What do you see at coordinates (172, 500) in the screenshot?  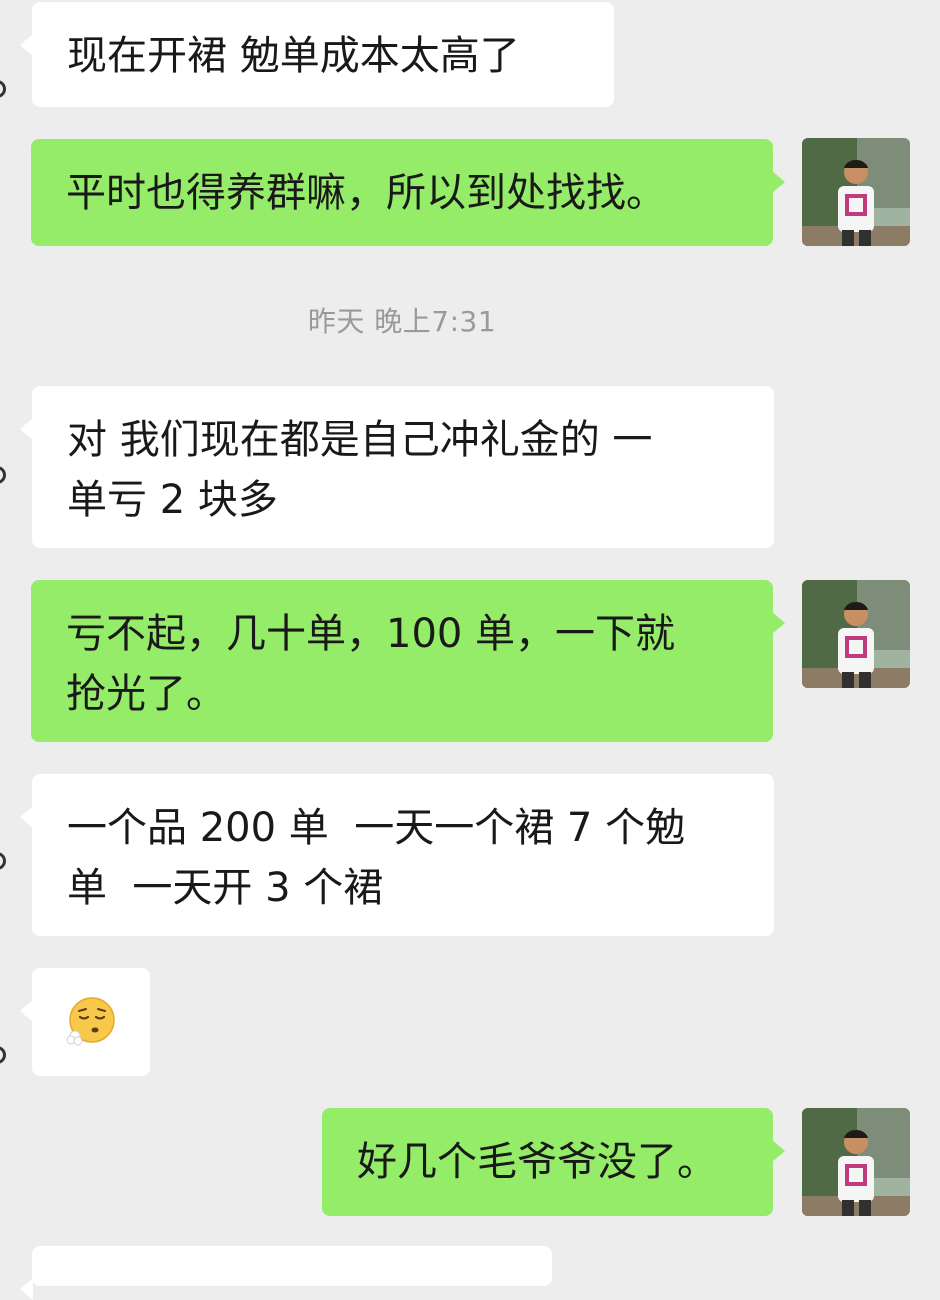 I see `message-text-line: 单亏 2 块多` at bounding box center [172, 500].